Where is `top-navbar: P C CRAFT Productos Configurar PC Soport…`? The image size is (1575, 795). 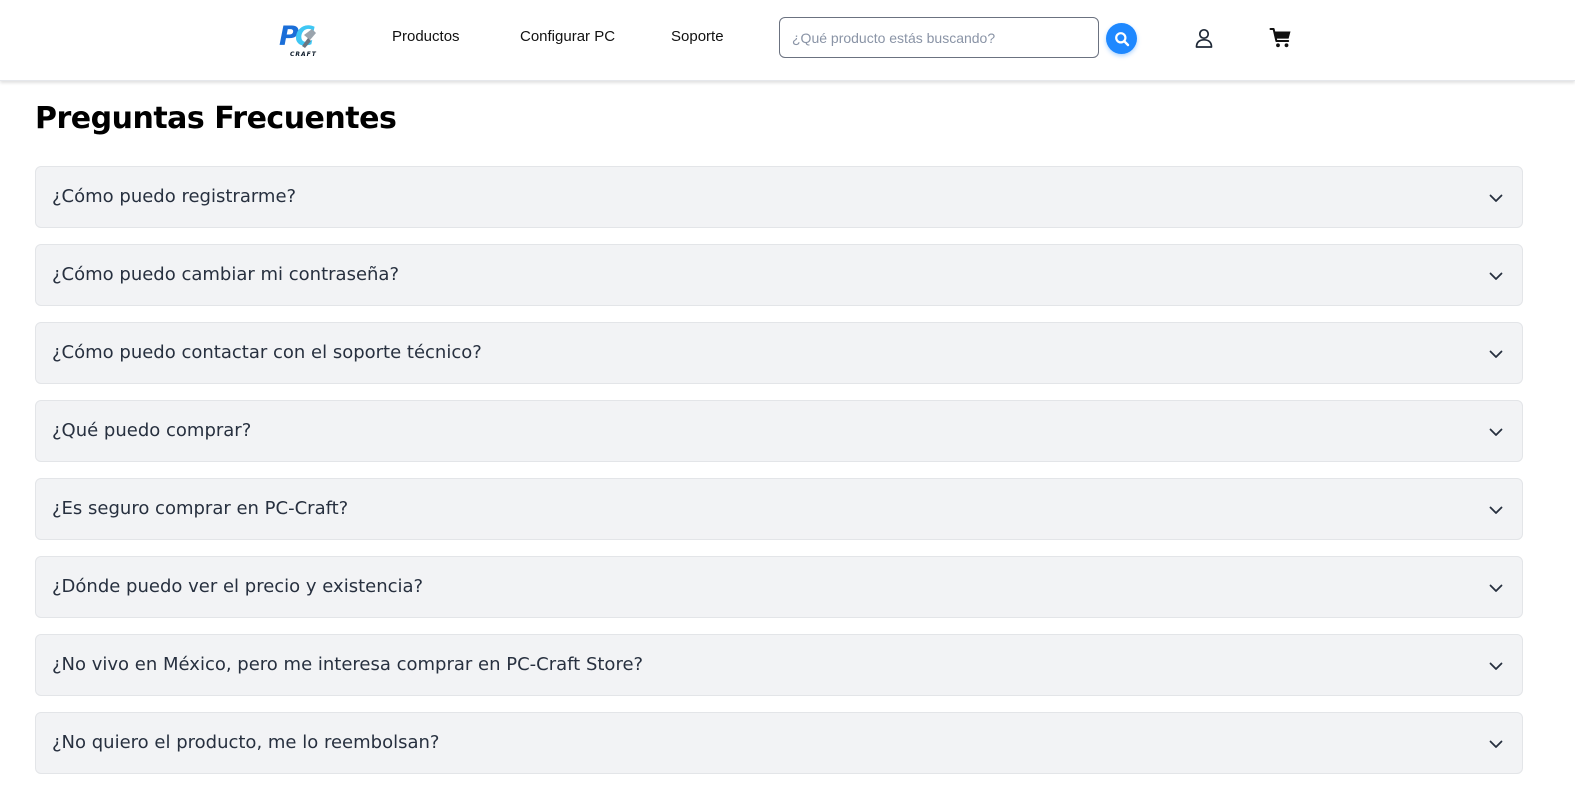
top-navbar: P C CRAFT Productos Configurar PC Soport… is located at coordinates (787, 40).